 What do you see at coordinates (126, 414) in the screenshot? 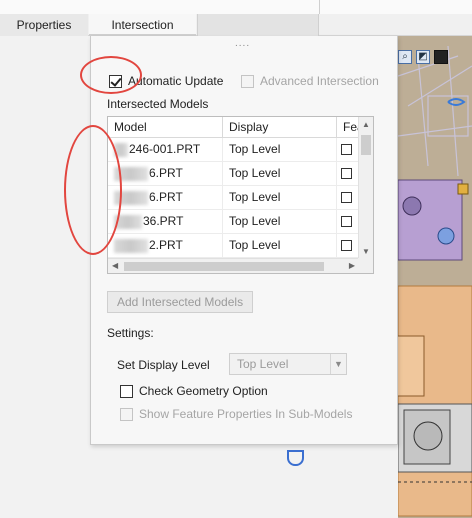
I see `show-feature-properties-checkbox` at bounding box center [126, 414].